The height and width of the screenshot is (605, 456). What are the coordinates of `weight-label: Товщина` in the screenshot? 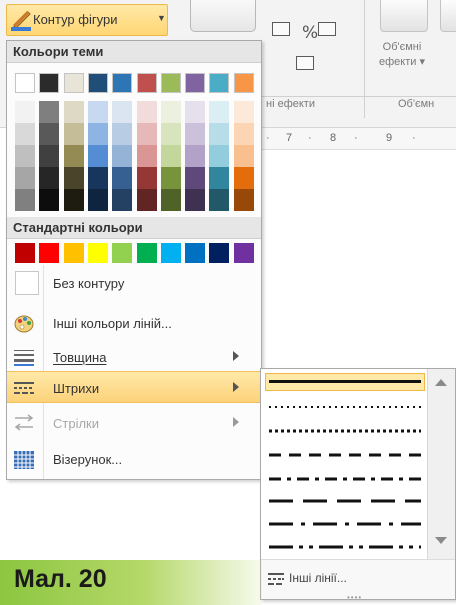 It's located at (80, 357).